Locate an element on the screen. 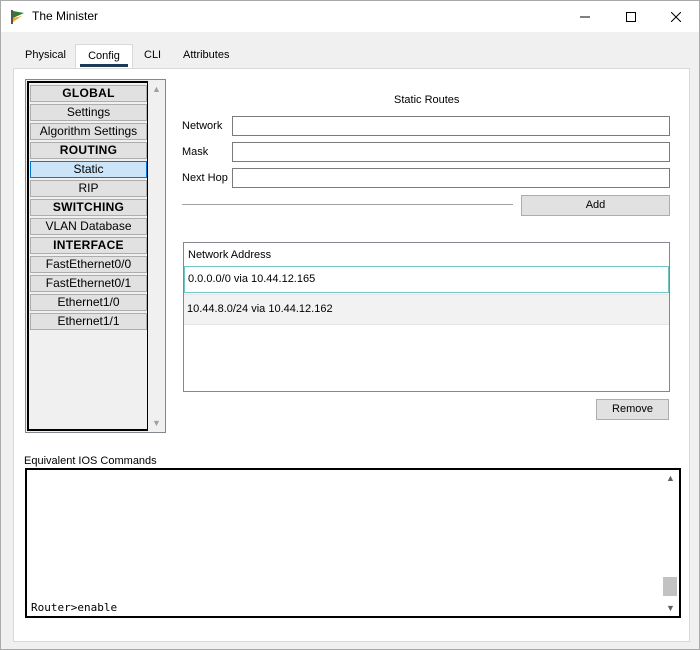 The height and width of the screenshot is (650, 700). scrollbar-thumb is located at coordinates (670, 586).